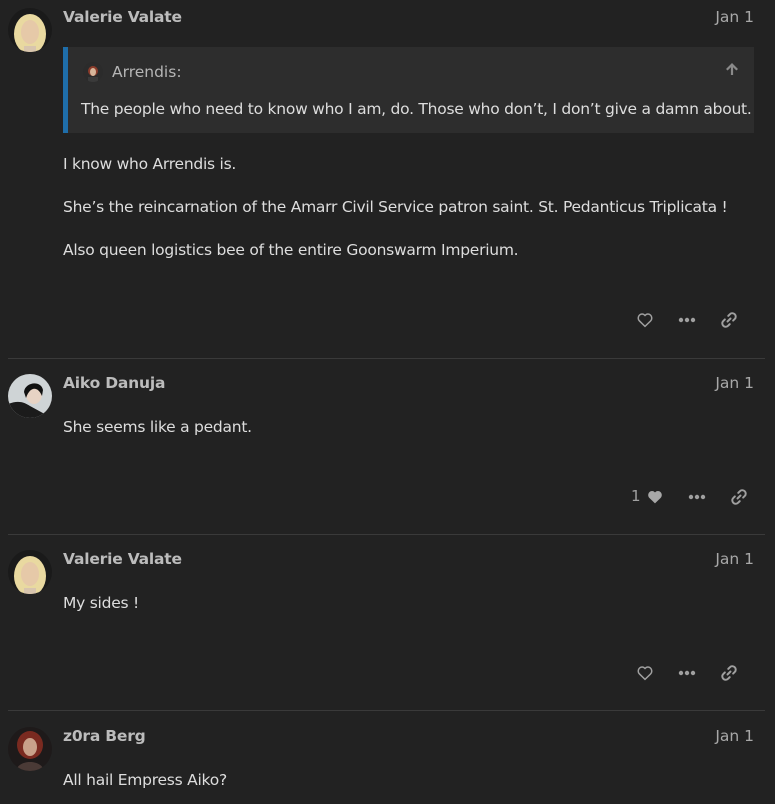 This screenshot has width=775, height=804. What do you see at coordinates (104, 736) in the screenshot?
I see `username: z0ra Berg` at bounding box center [104, 736].